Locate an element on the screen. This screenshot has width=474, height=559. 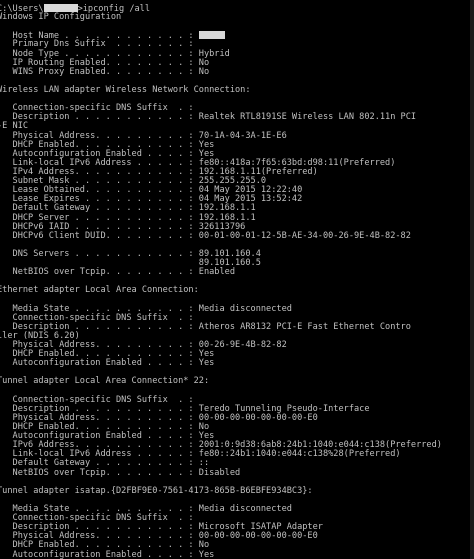
section-header-ethernet: Ethernet adapter Local Area Connection: is located at coordinates (99, 290).